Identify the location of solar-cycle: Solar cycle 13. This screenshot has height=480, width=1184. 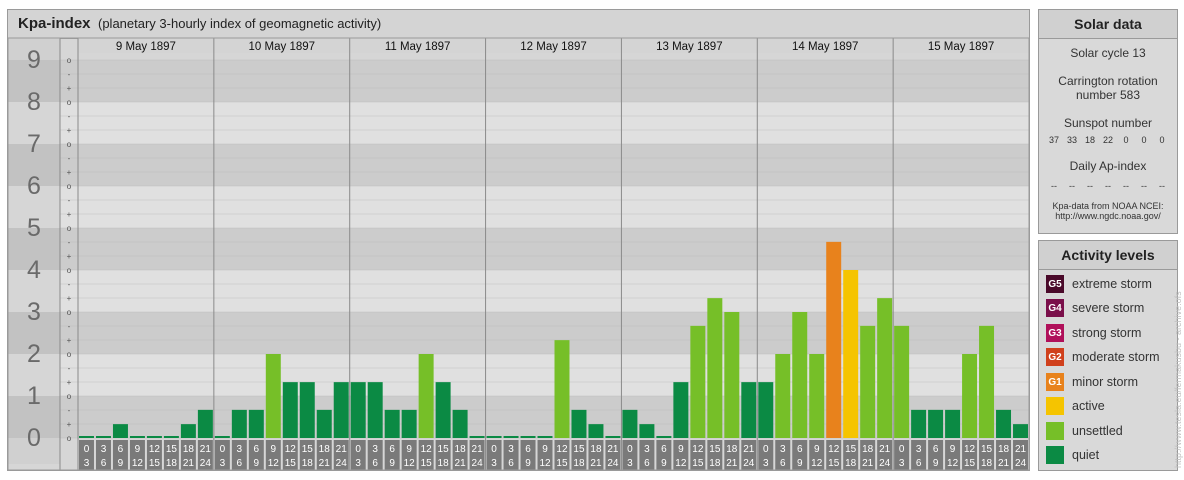
(1108, 53).